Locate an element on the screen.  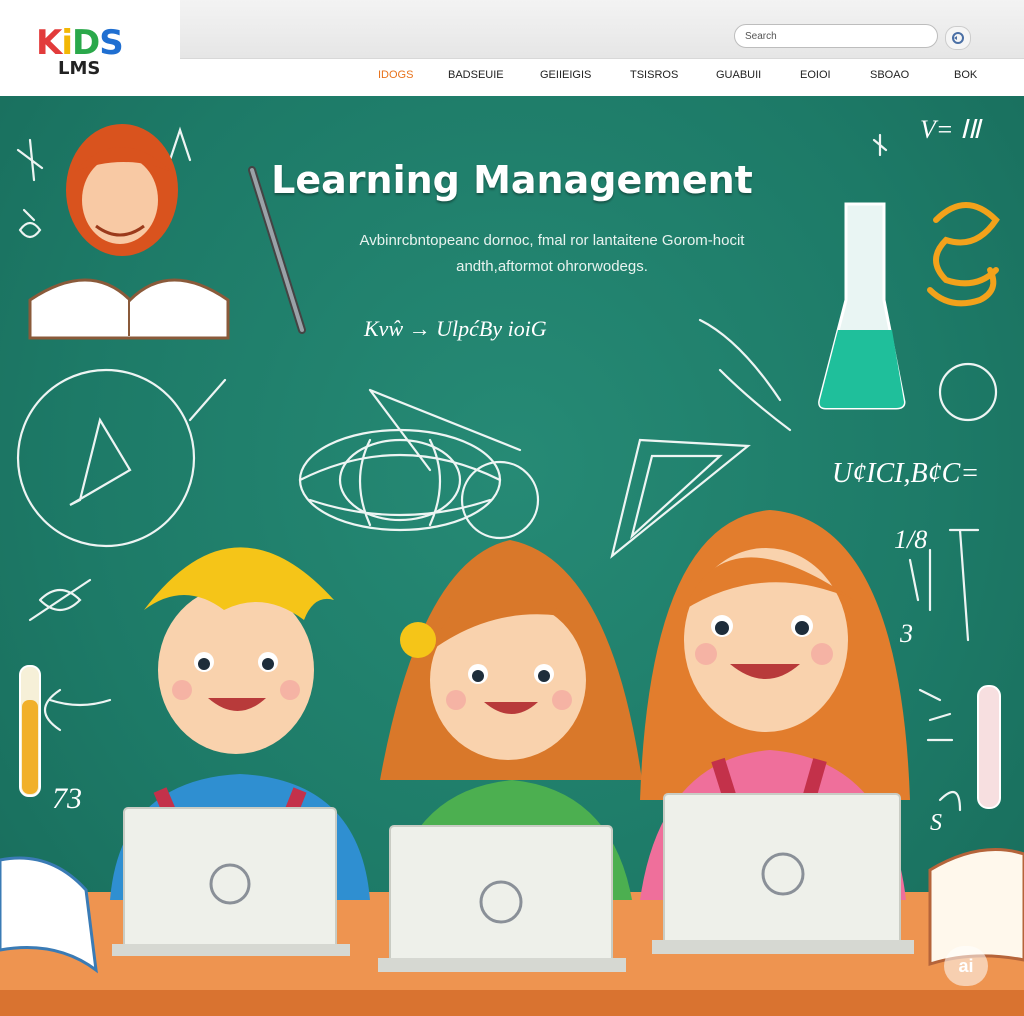
book-right-graphic is located at coordinates (976, 907).